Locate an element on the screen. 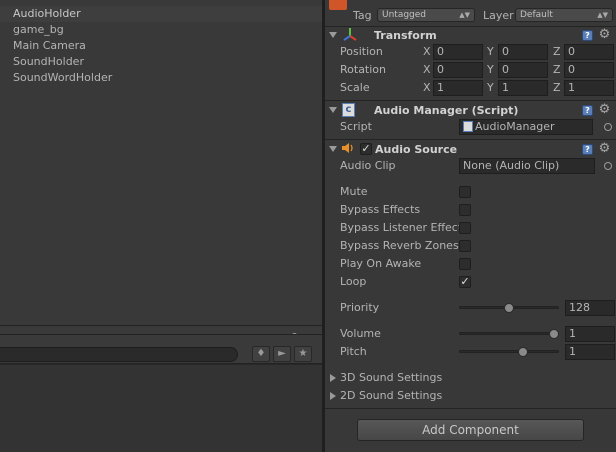 This screenshot has height=452, width=616. priority-label: Priority is located at coordinates (360, 307).